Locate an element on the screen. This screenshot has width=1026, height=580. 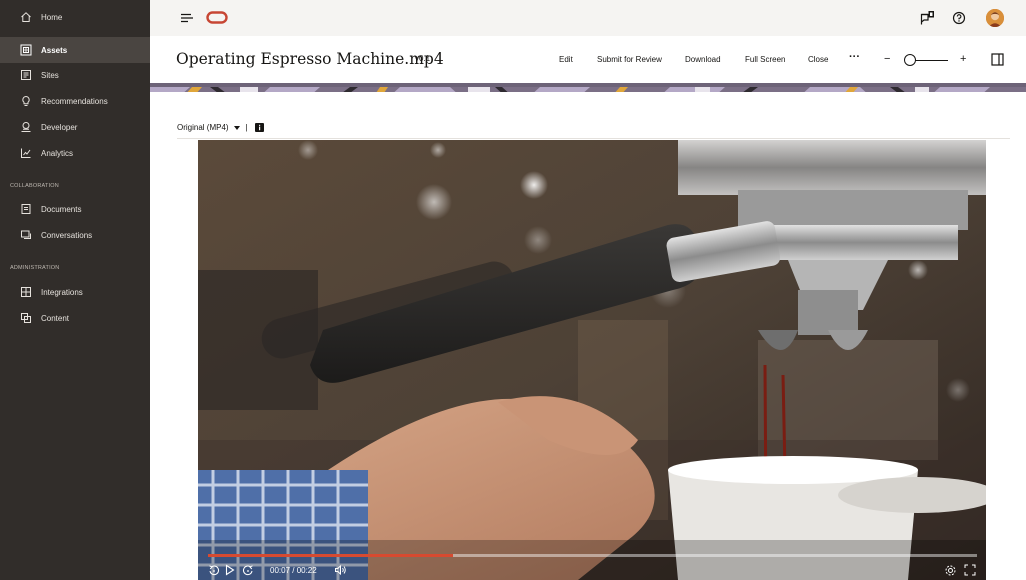
sidebar-item-conversations: Conversations is located at coordinates (75, 235).